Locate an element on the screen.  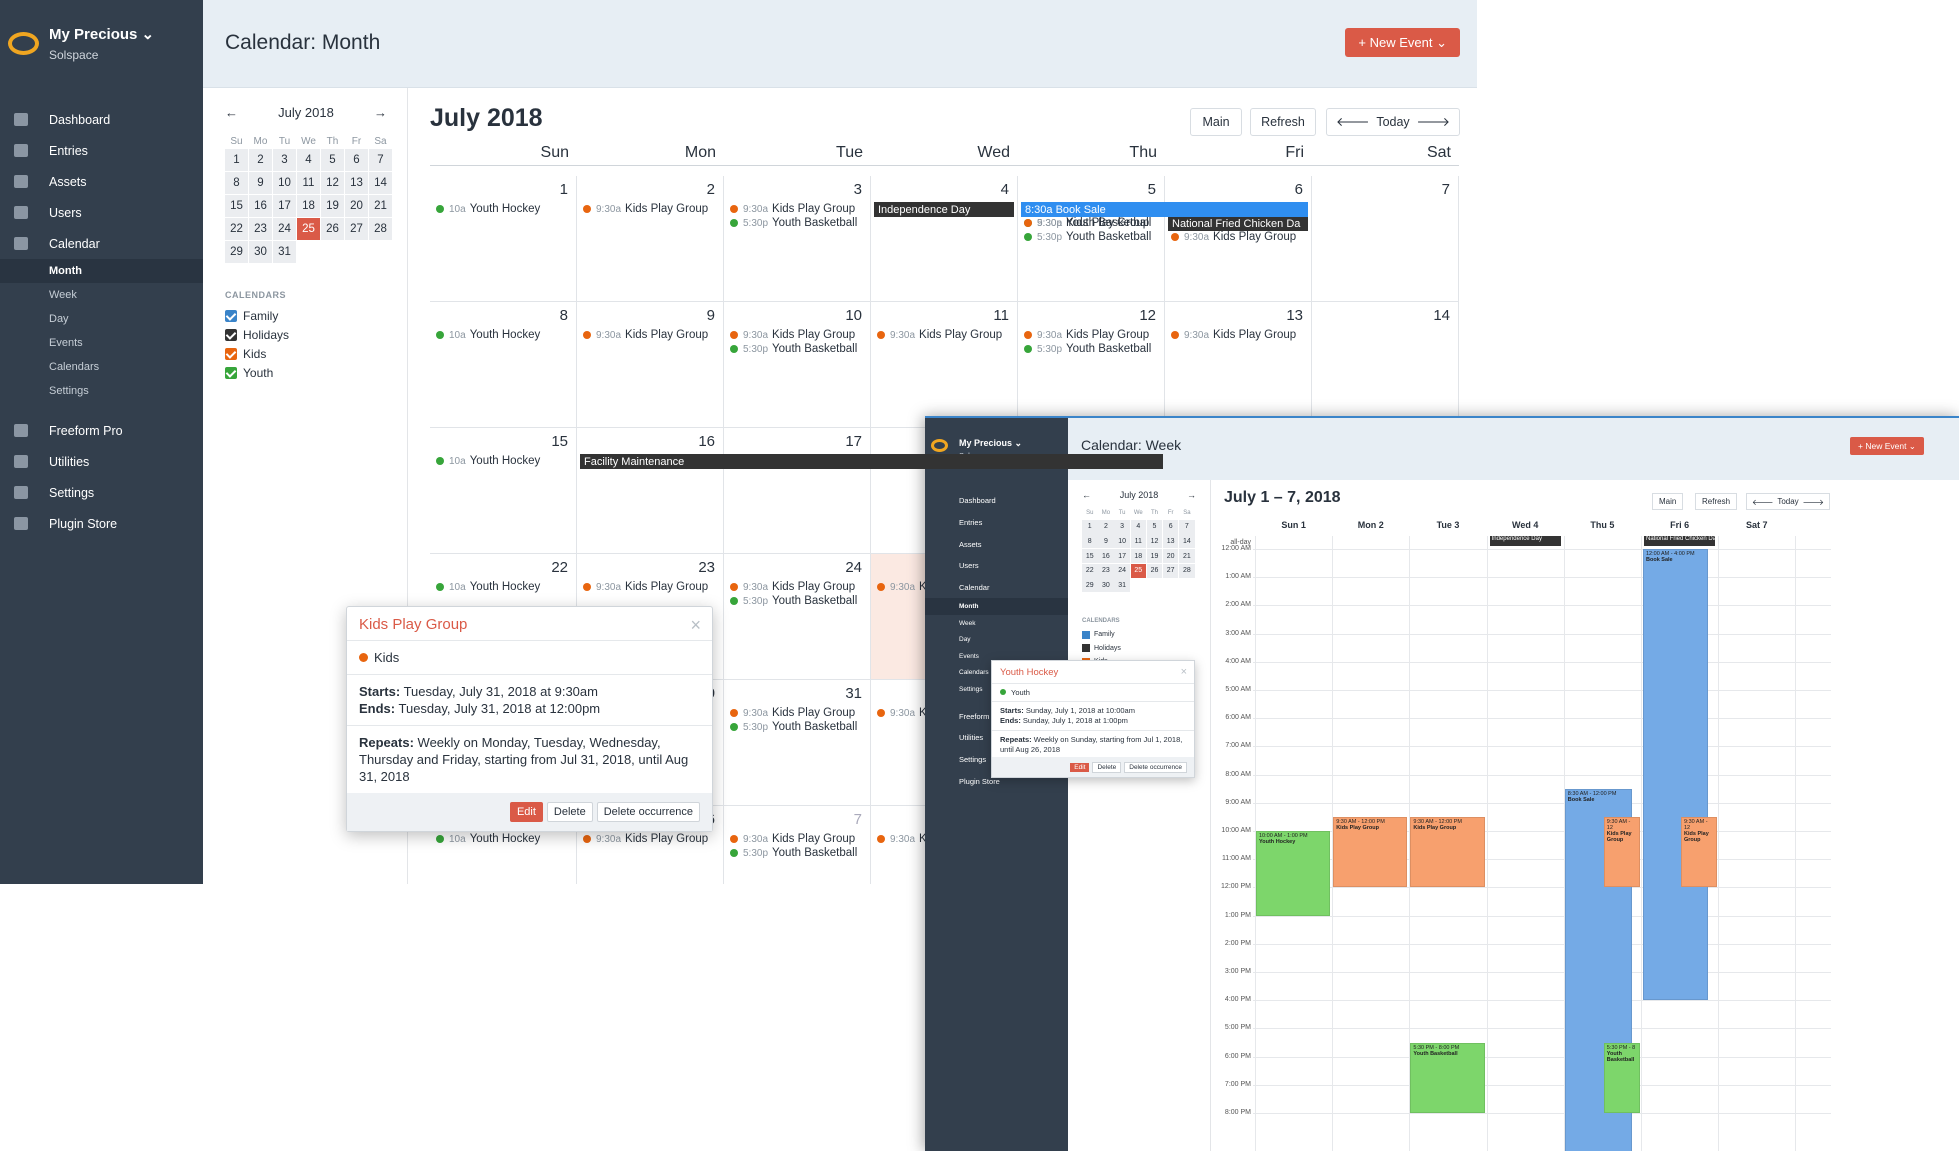
refresh-button: Refresh is located at coordinates (1716, 501).